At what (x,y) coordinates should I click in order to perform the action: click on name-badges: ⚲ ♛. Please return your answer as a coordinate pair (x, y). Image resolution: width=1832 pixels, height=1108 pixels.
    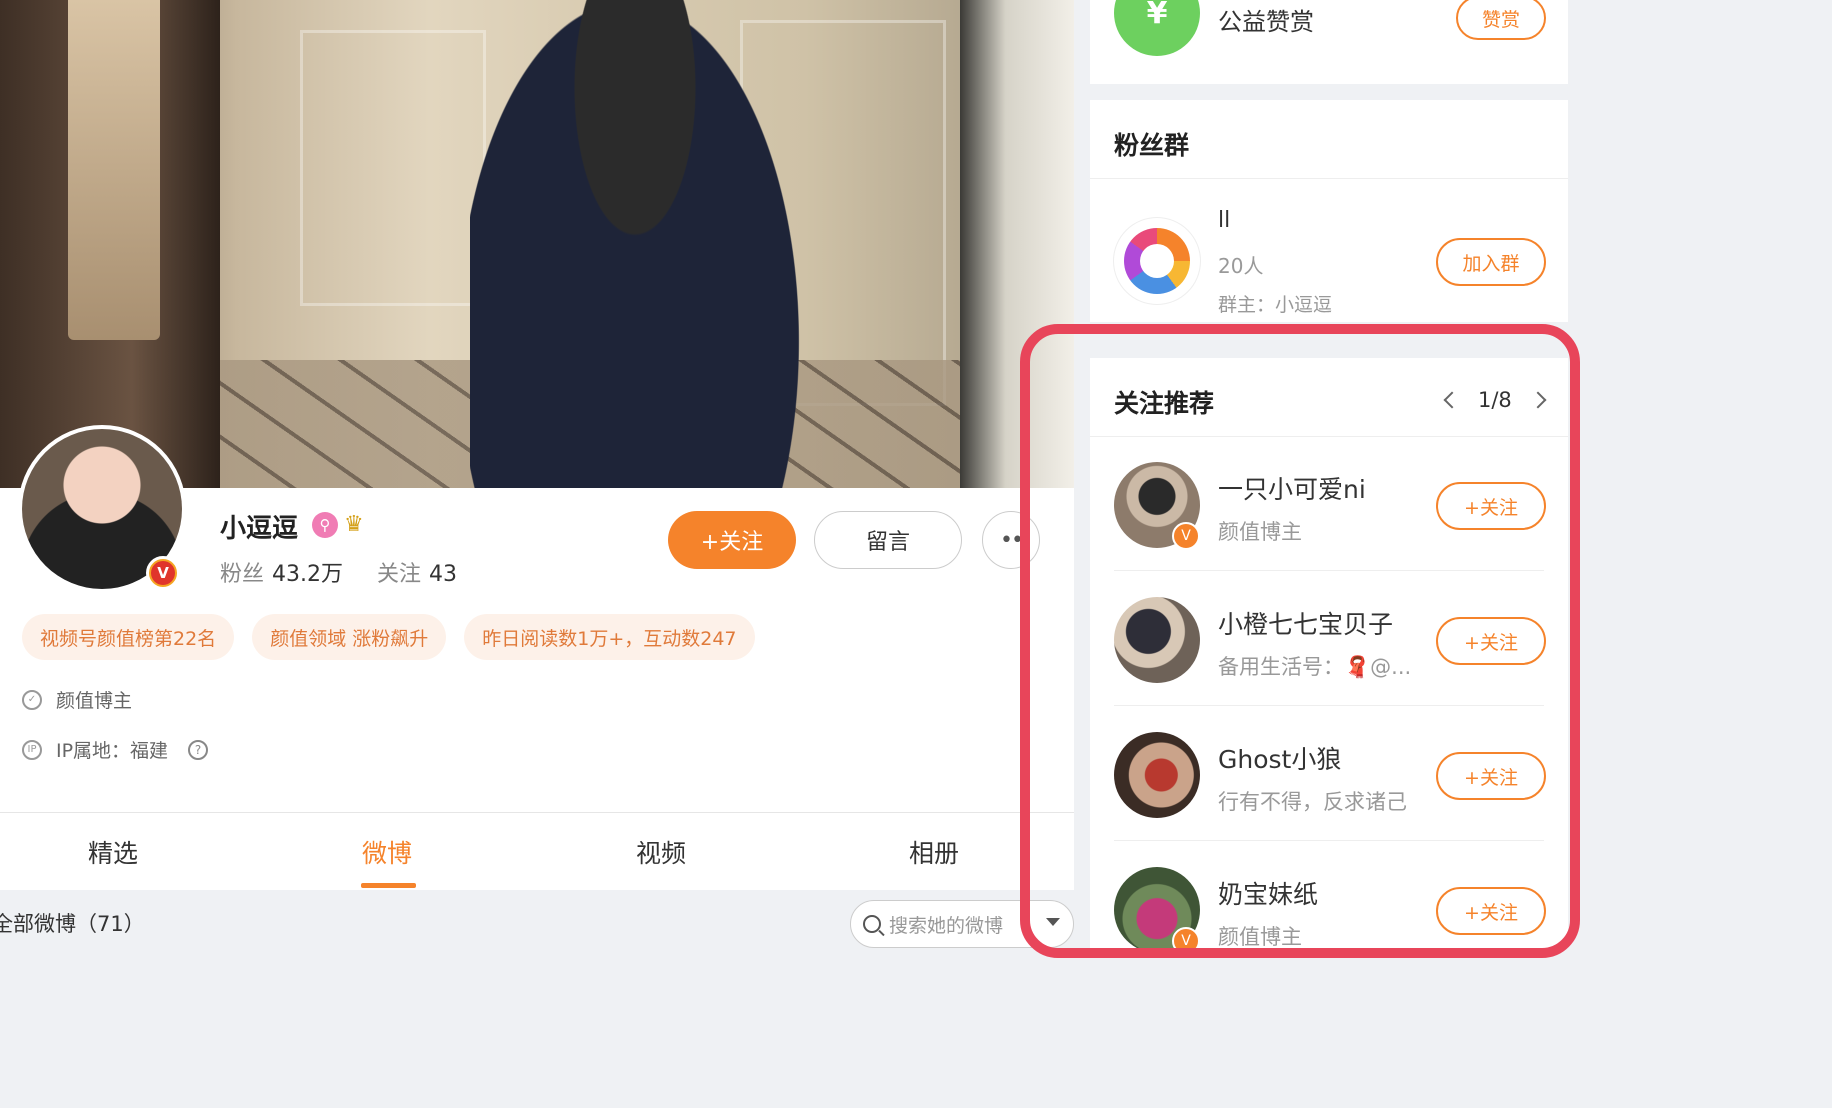
    Looking at the image, I should click on (344, 525).